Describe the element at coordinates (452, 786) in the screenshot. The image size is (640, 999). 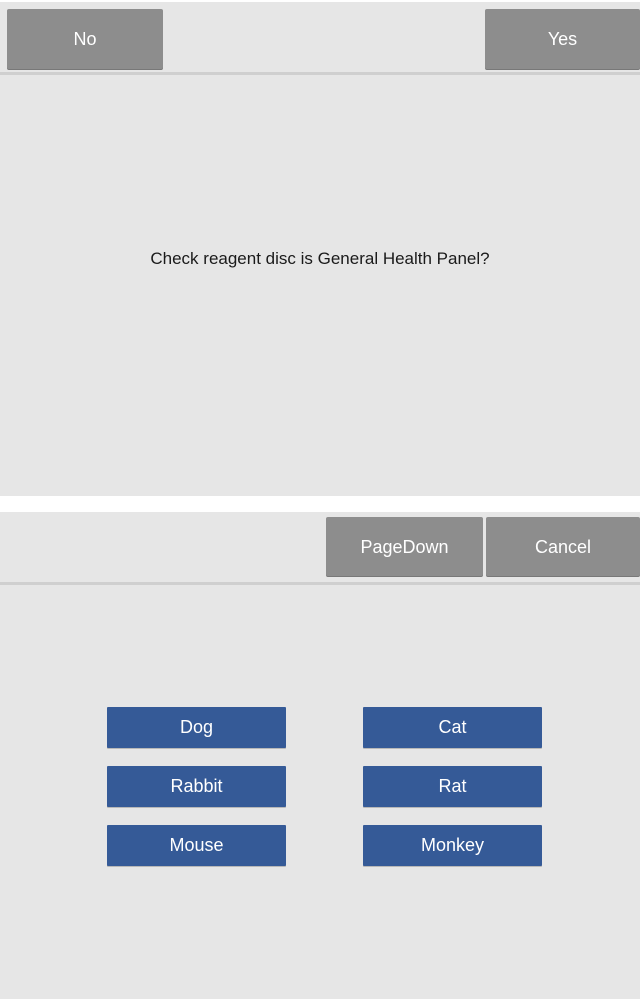
I see `species-button-rat: Rat` at that location.